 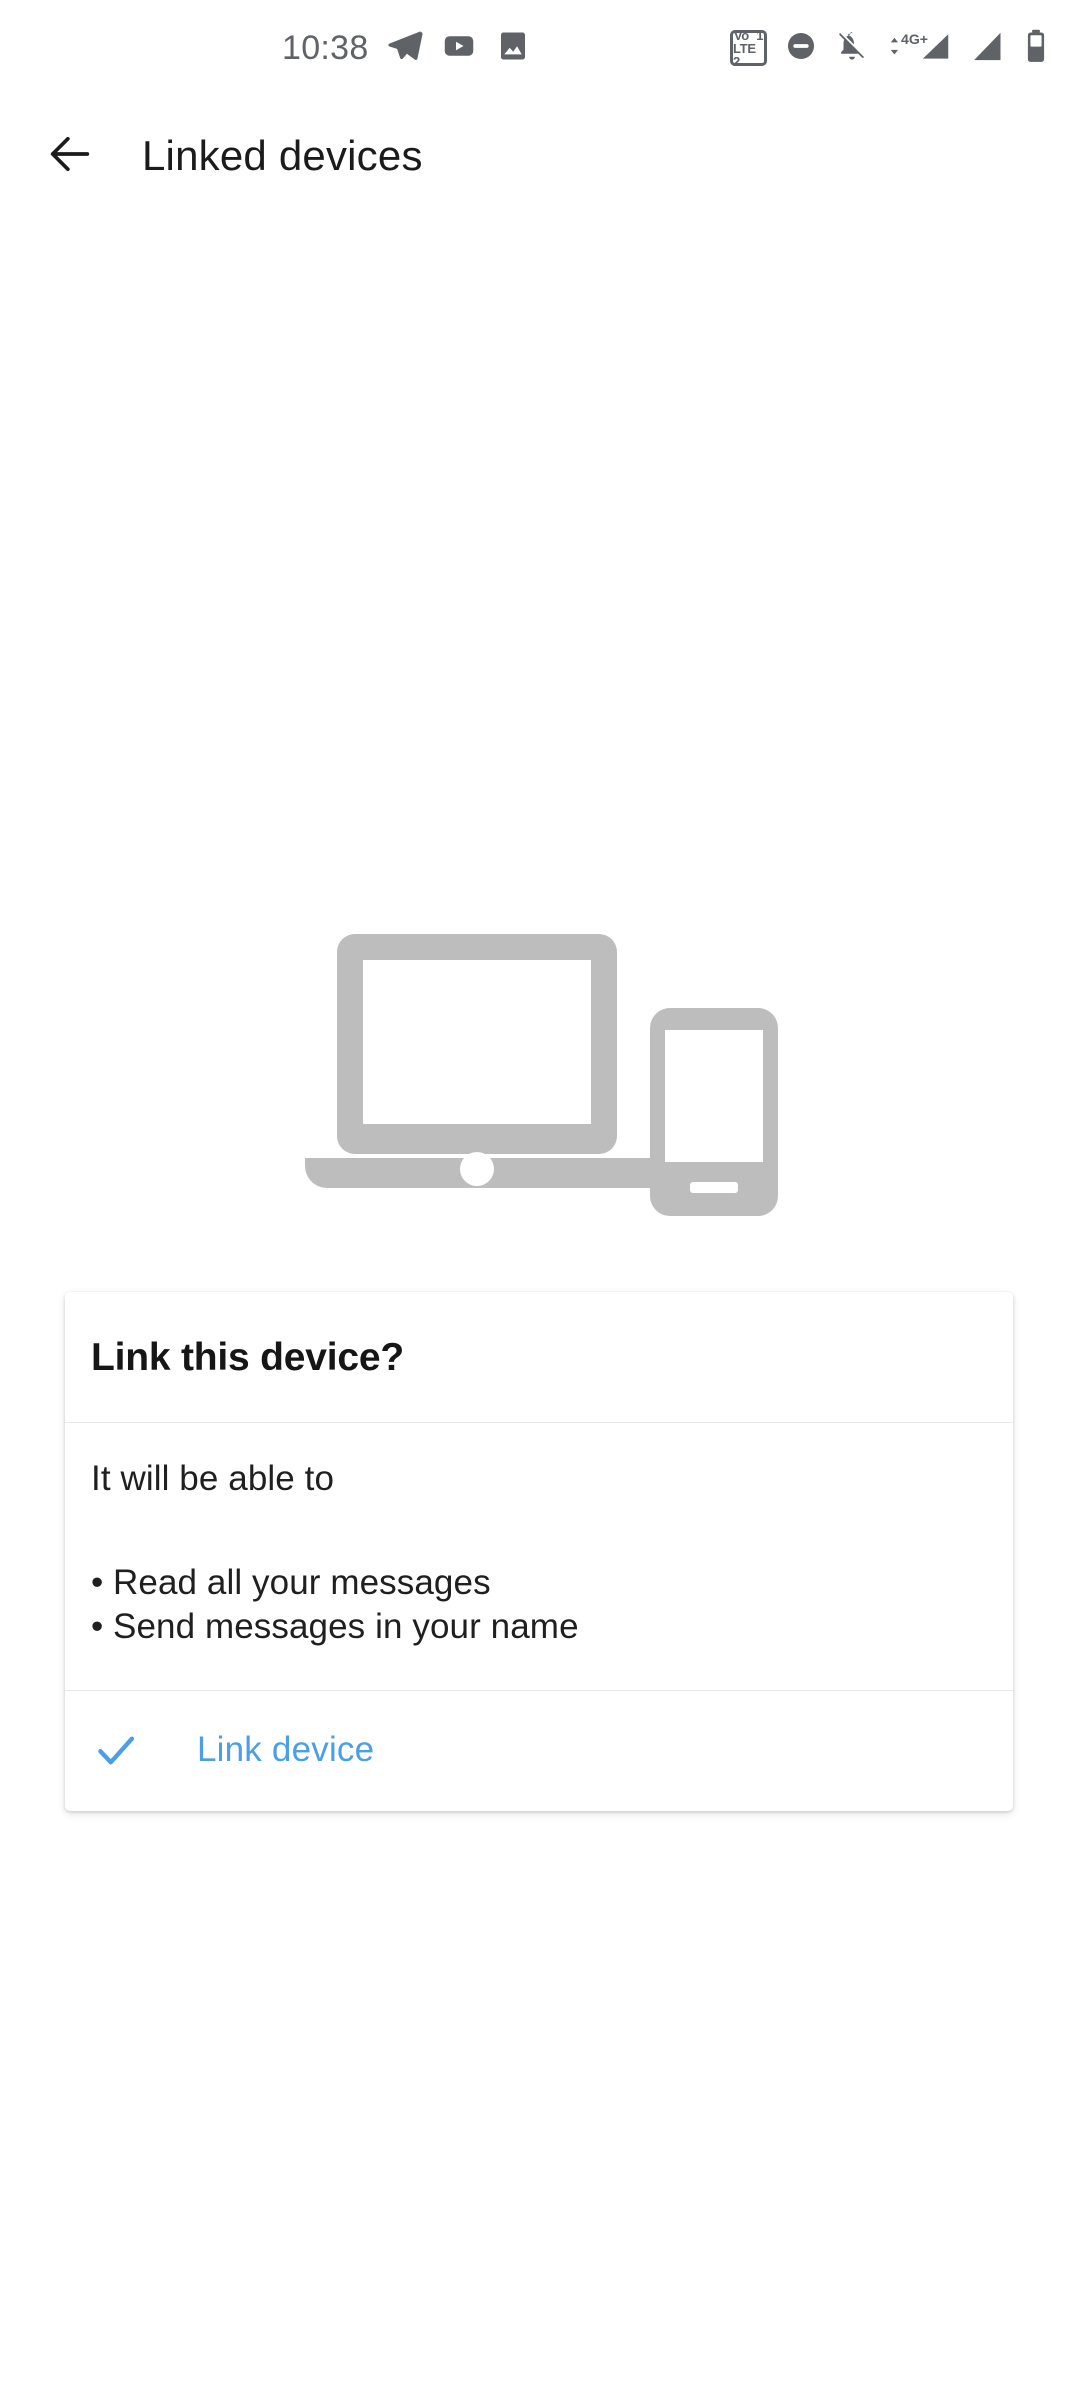 What do you see at coordinates (540, 156) in the screenshot?
I see `app-bar: Linked devices` at bounding box center [540, 156].